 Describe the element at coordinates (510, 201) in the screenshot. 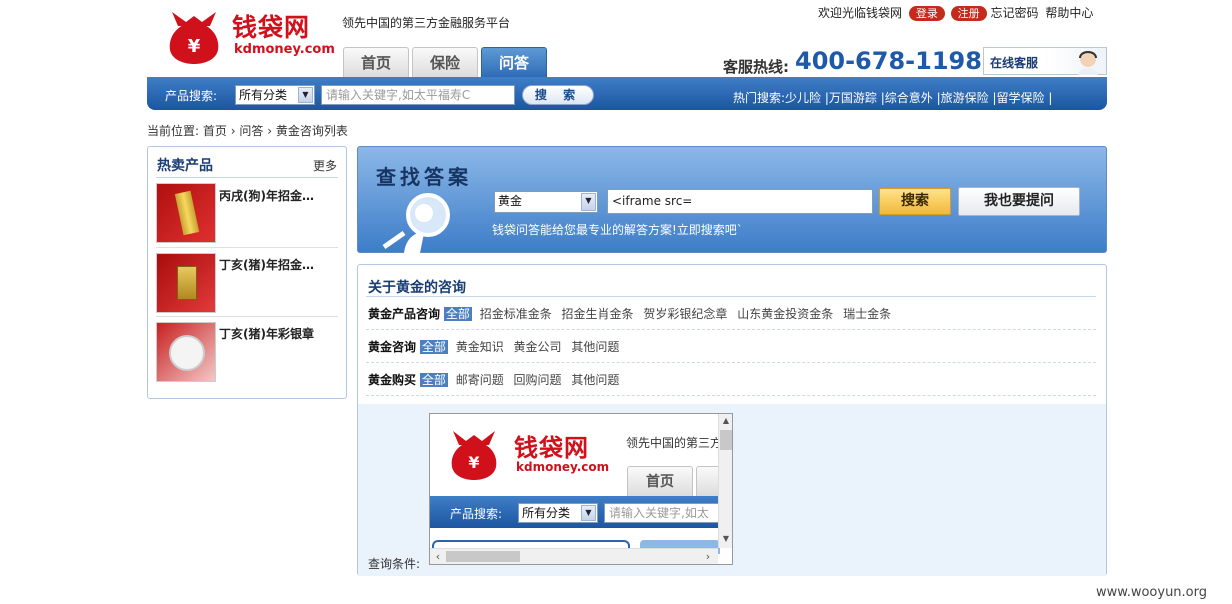

I see `qa-category-value: 黄金` at that location.